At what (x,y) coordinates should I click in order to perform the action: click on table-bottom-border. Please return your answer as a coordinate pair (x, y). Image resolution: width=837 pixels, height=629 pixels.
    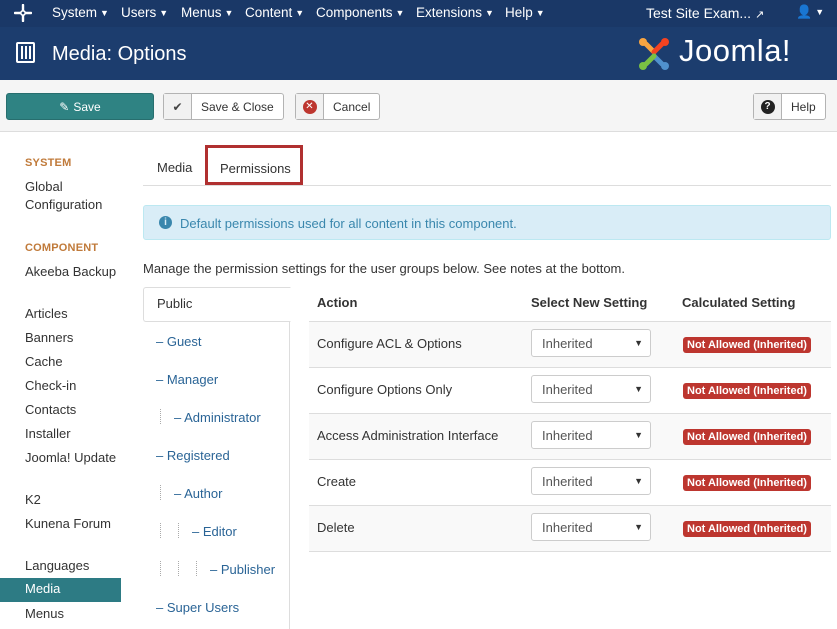
    Looking at the image, I should click on (570, 551).